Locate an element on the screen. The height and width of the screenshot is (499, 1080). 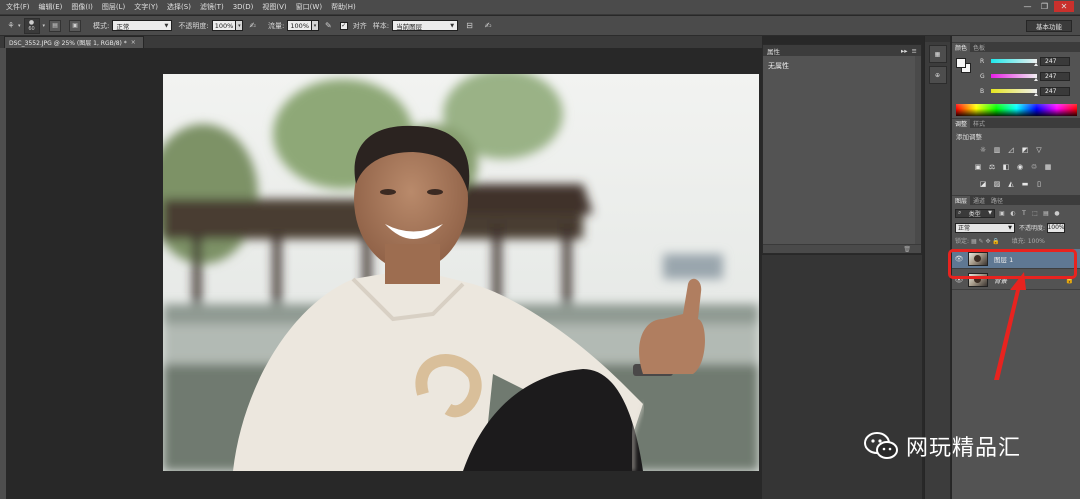
clone-source-panel-icon: ⊕ is located at coordinates (937, 75).